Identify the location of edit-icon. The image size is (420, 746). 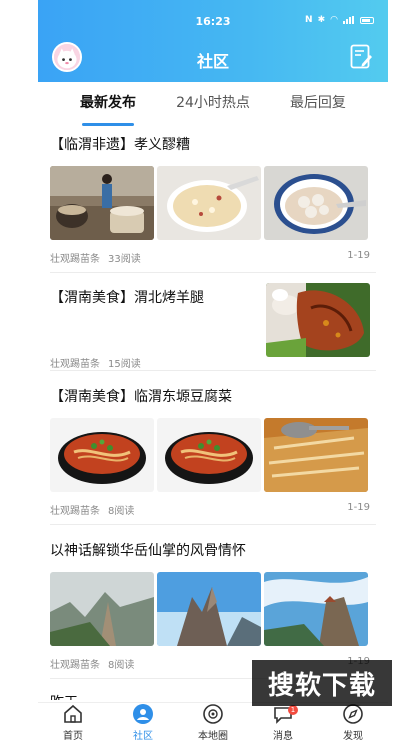
(361, 56).